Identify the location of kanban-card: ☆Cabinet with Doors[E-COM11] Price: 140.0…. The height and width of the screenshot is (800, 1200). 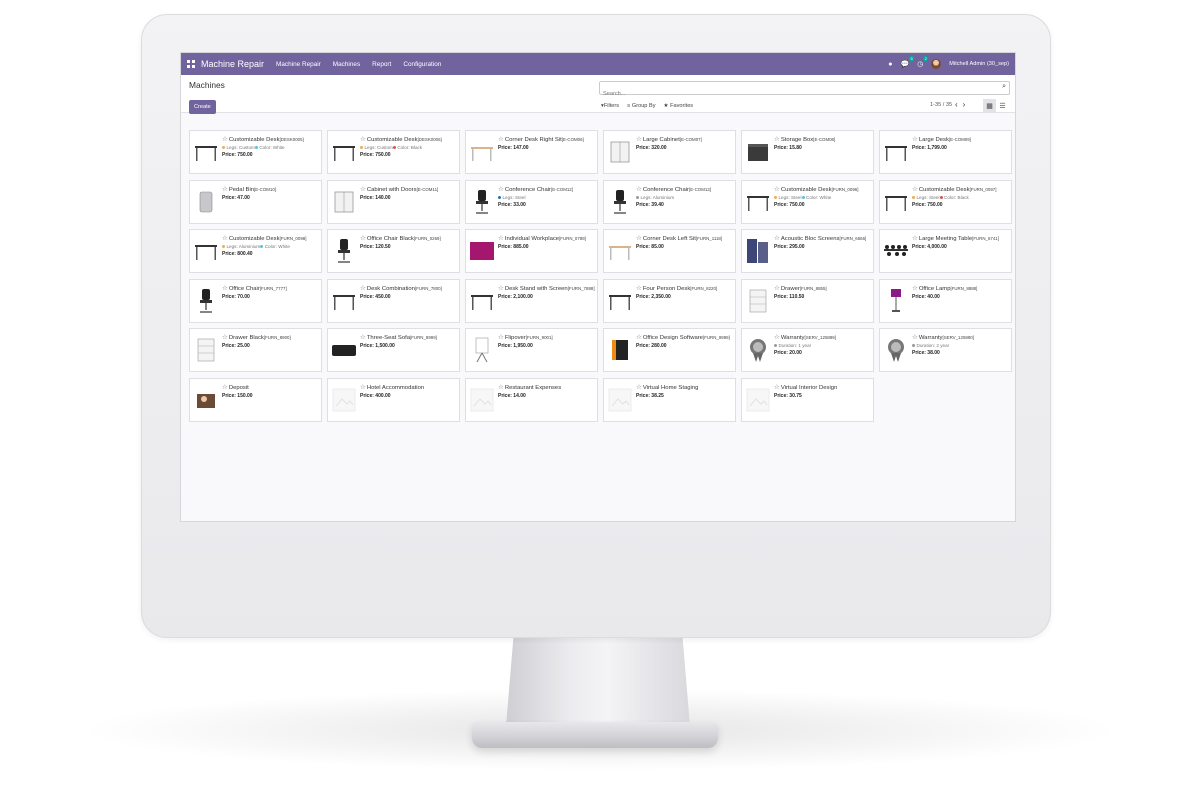
(393, 201).